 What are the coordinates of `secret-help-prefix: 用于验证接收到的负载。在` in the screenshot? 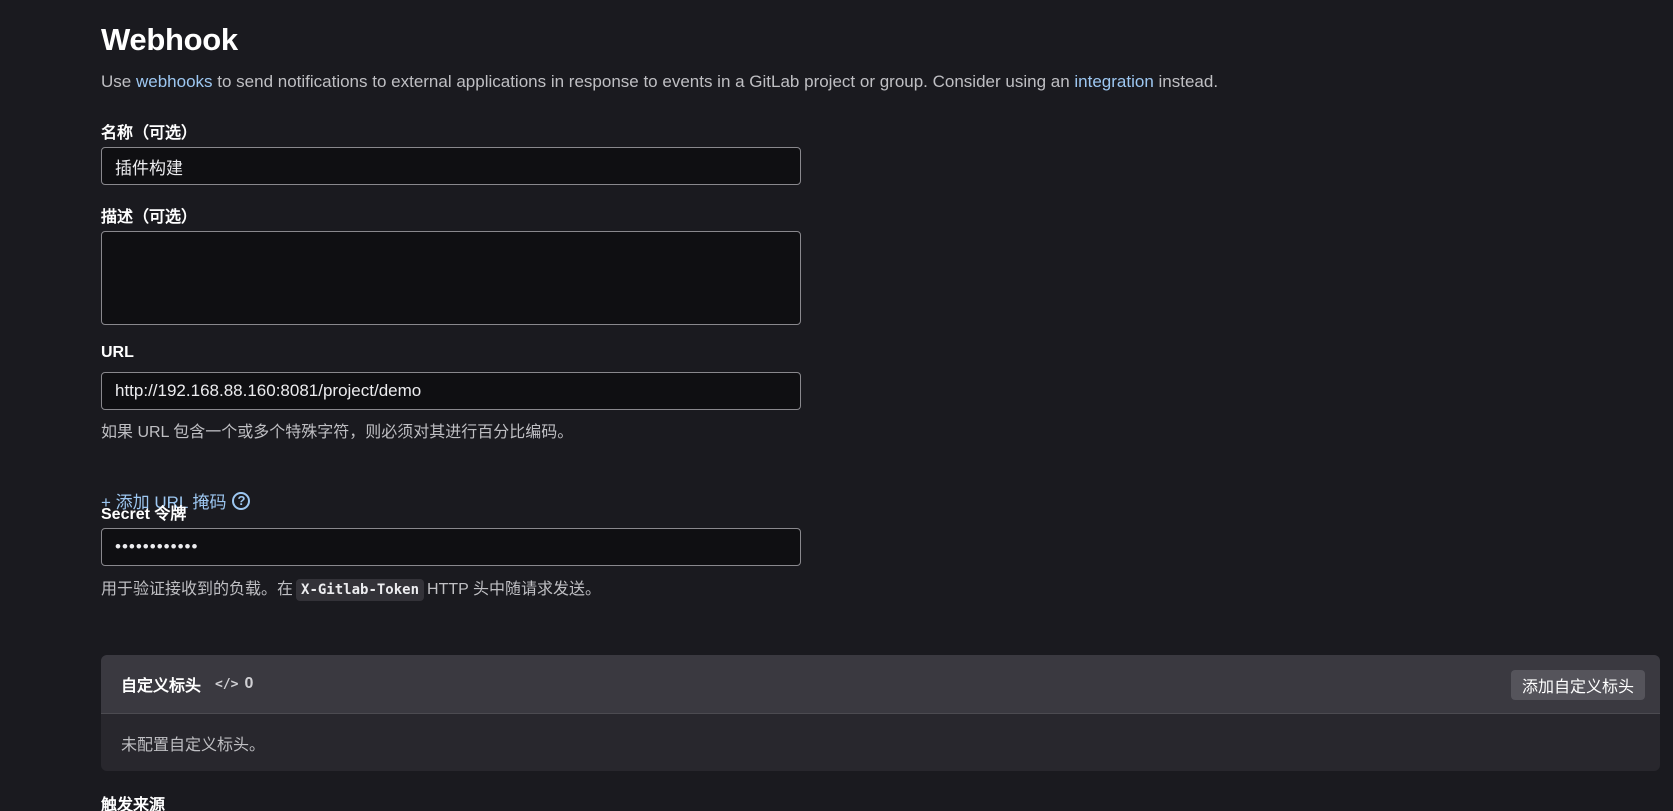 It's located at (197, 589).